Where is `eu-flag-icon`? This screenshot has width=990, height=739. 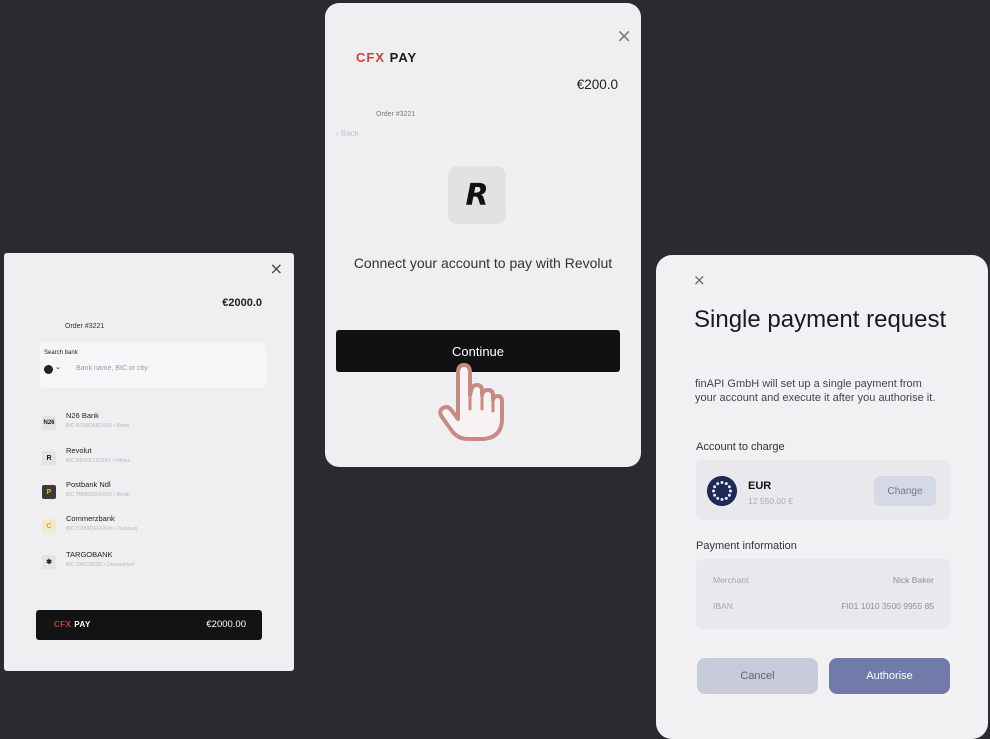 eu-flag-icon is located at coordinates (722, 491).